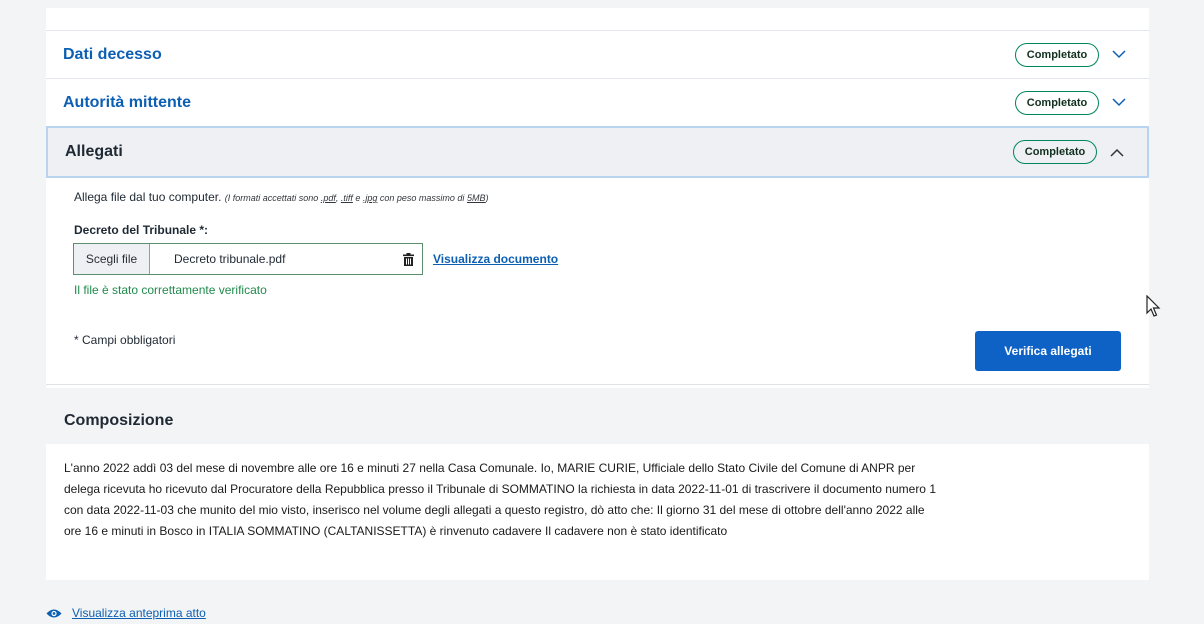  Describe the element at coordinates (119, 420) in the screenshot. I see `composition-title: Composizione` at that location.